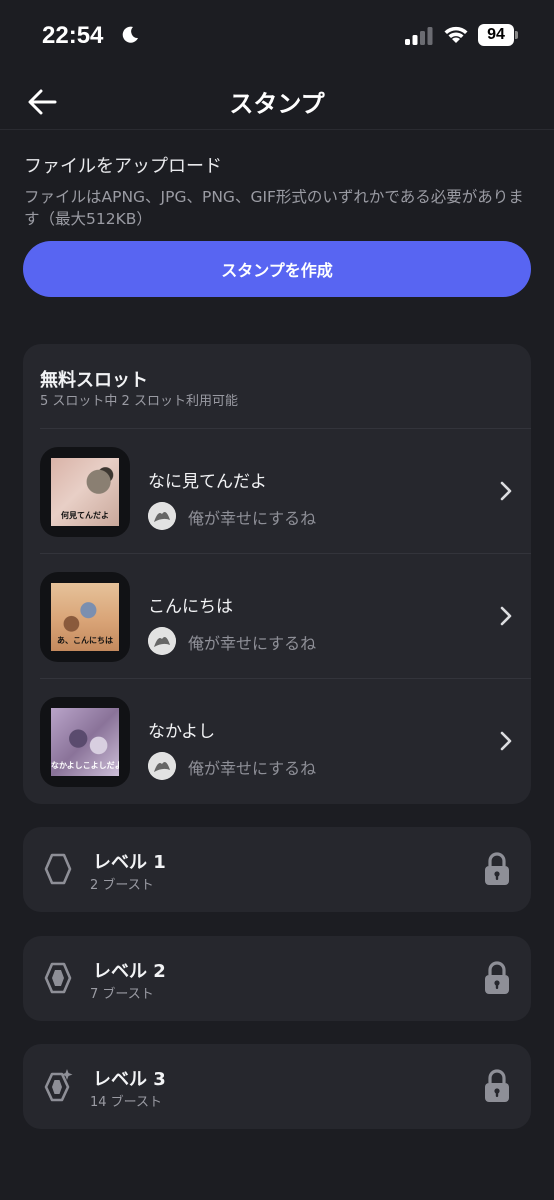 The image size is (554, 1200). Describe the element at coordinates (207, 482) in the screenshot. I see `sticker-name: なに見てんだよ` at that location.